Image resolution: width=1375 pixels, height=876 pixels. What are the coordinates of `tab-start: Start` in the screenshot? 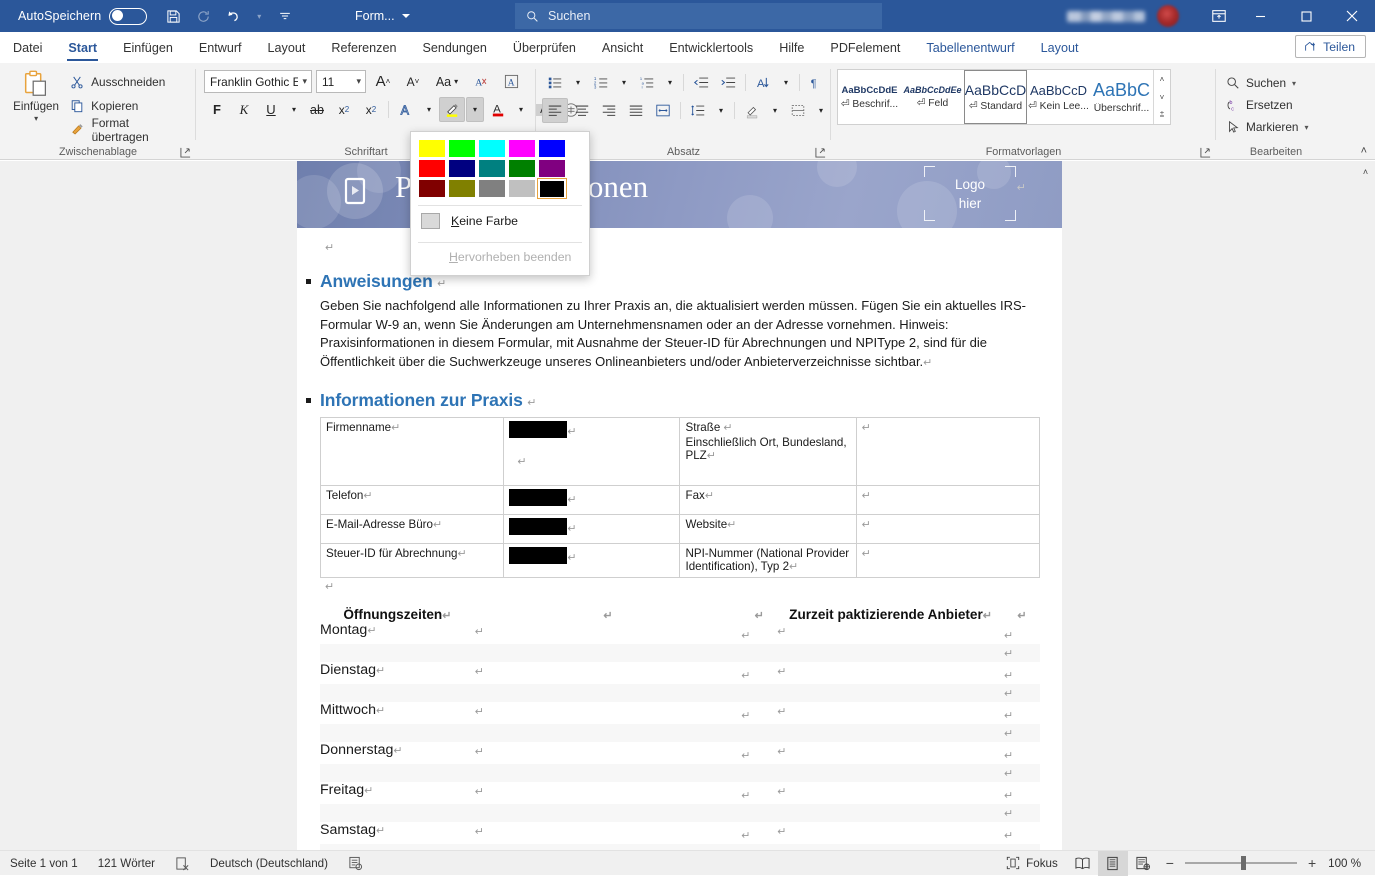 It's located at (82, 47).